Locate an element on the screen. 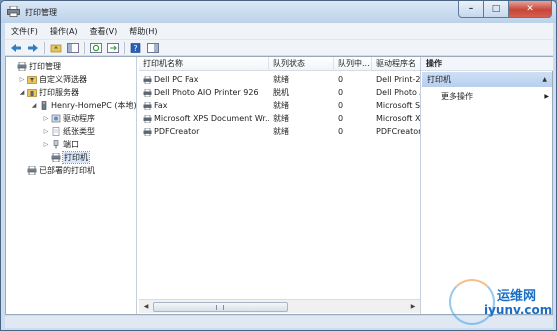 The width and height of the screenshot is (557, 331). queue-status: 脱机 is located at coordinates (281, 92).